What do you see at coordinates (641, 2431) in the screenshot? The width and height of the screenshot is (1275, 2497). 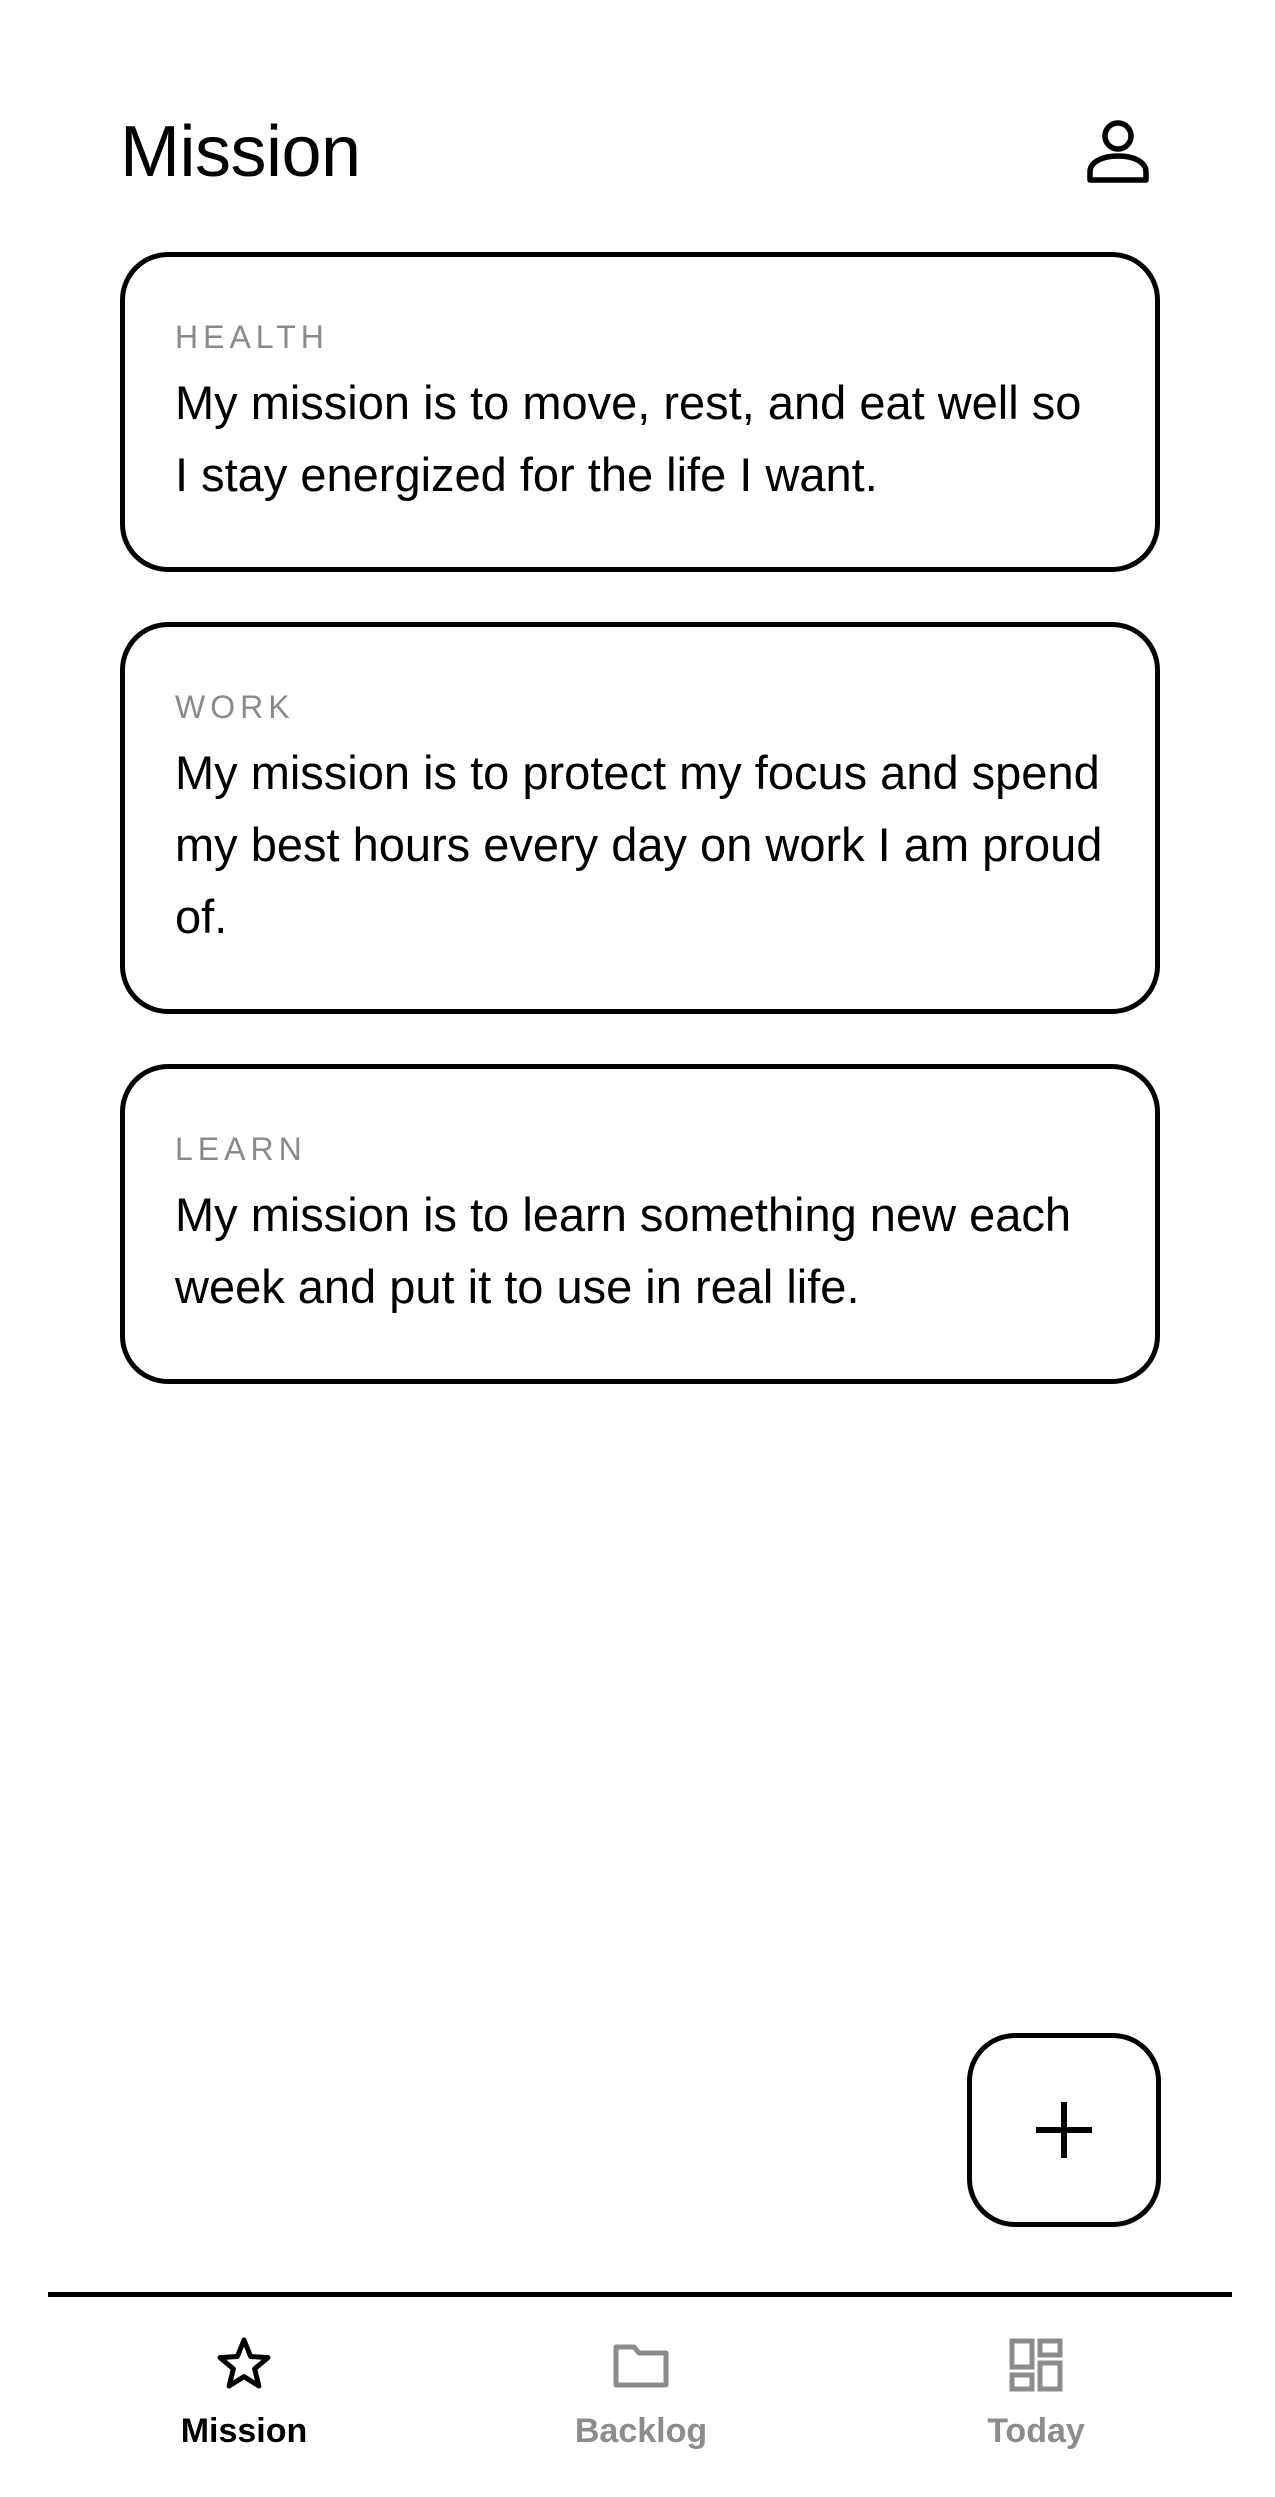 I see `tab-label: Backlog` at bounding box center [641, 2431].